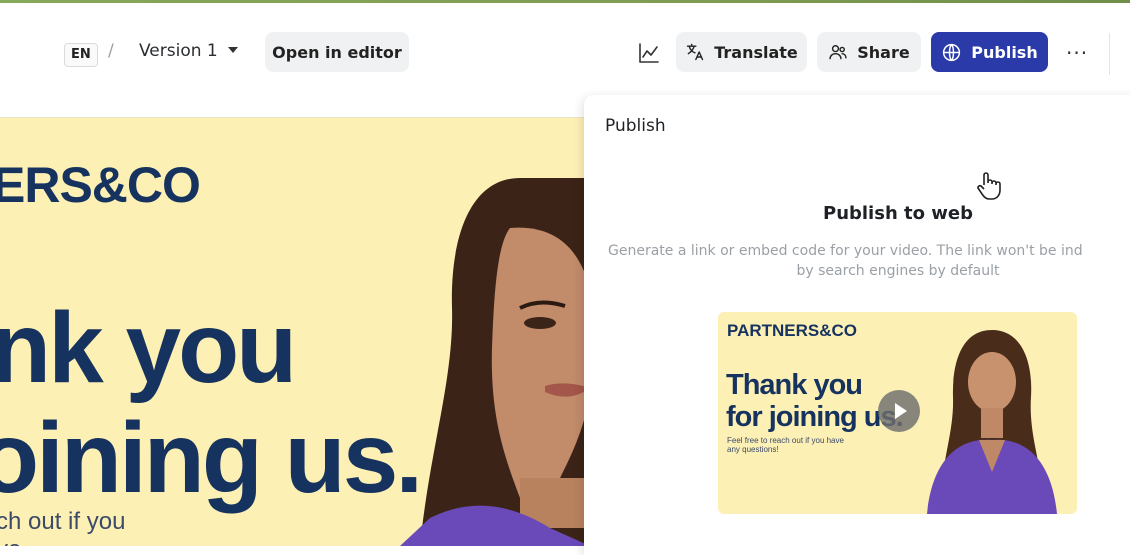  What do you see at coordinates (649, 53) in the screenshot?
I see `analytics-icon` at bounding box center [649, 53].